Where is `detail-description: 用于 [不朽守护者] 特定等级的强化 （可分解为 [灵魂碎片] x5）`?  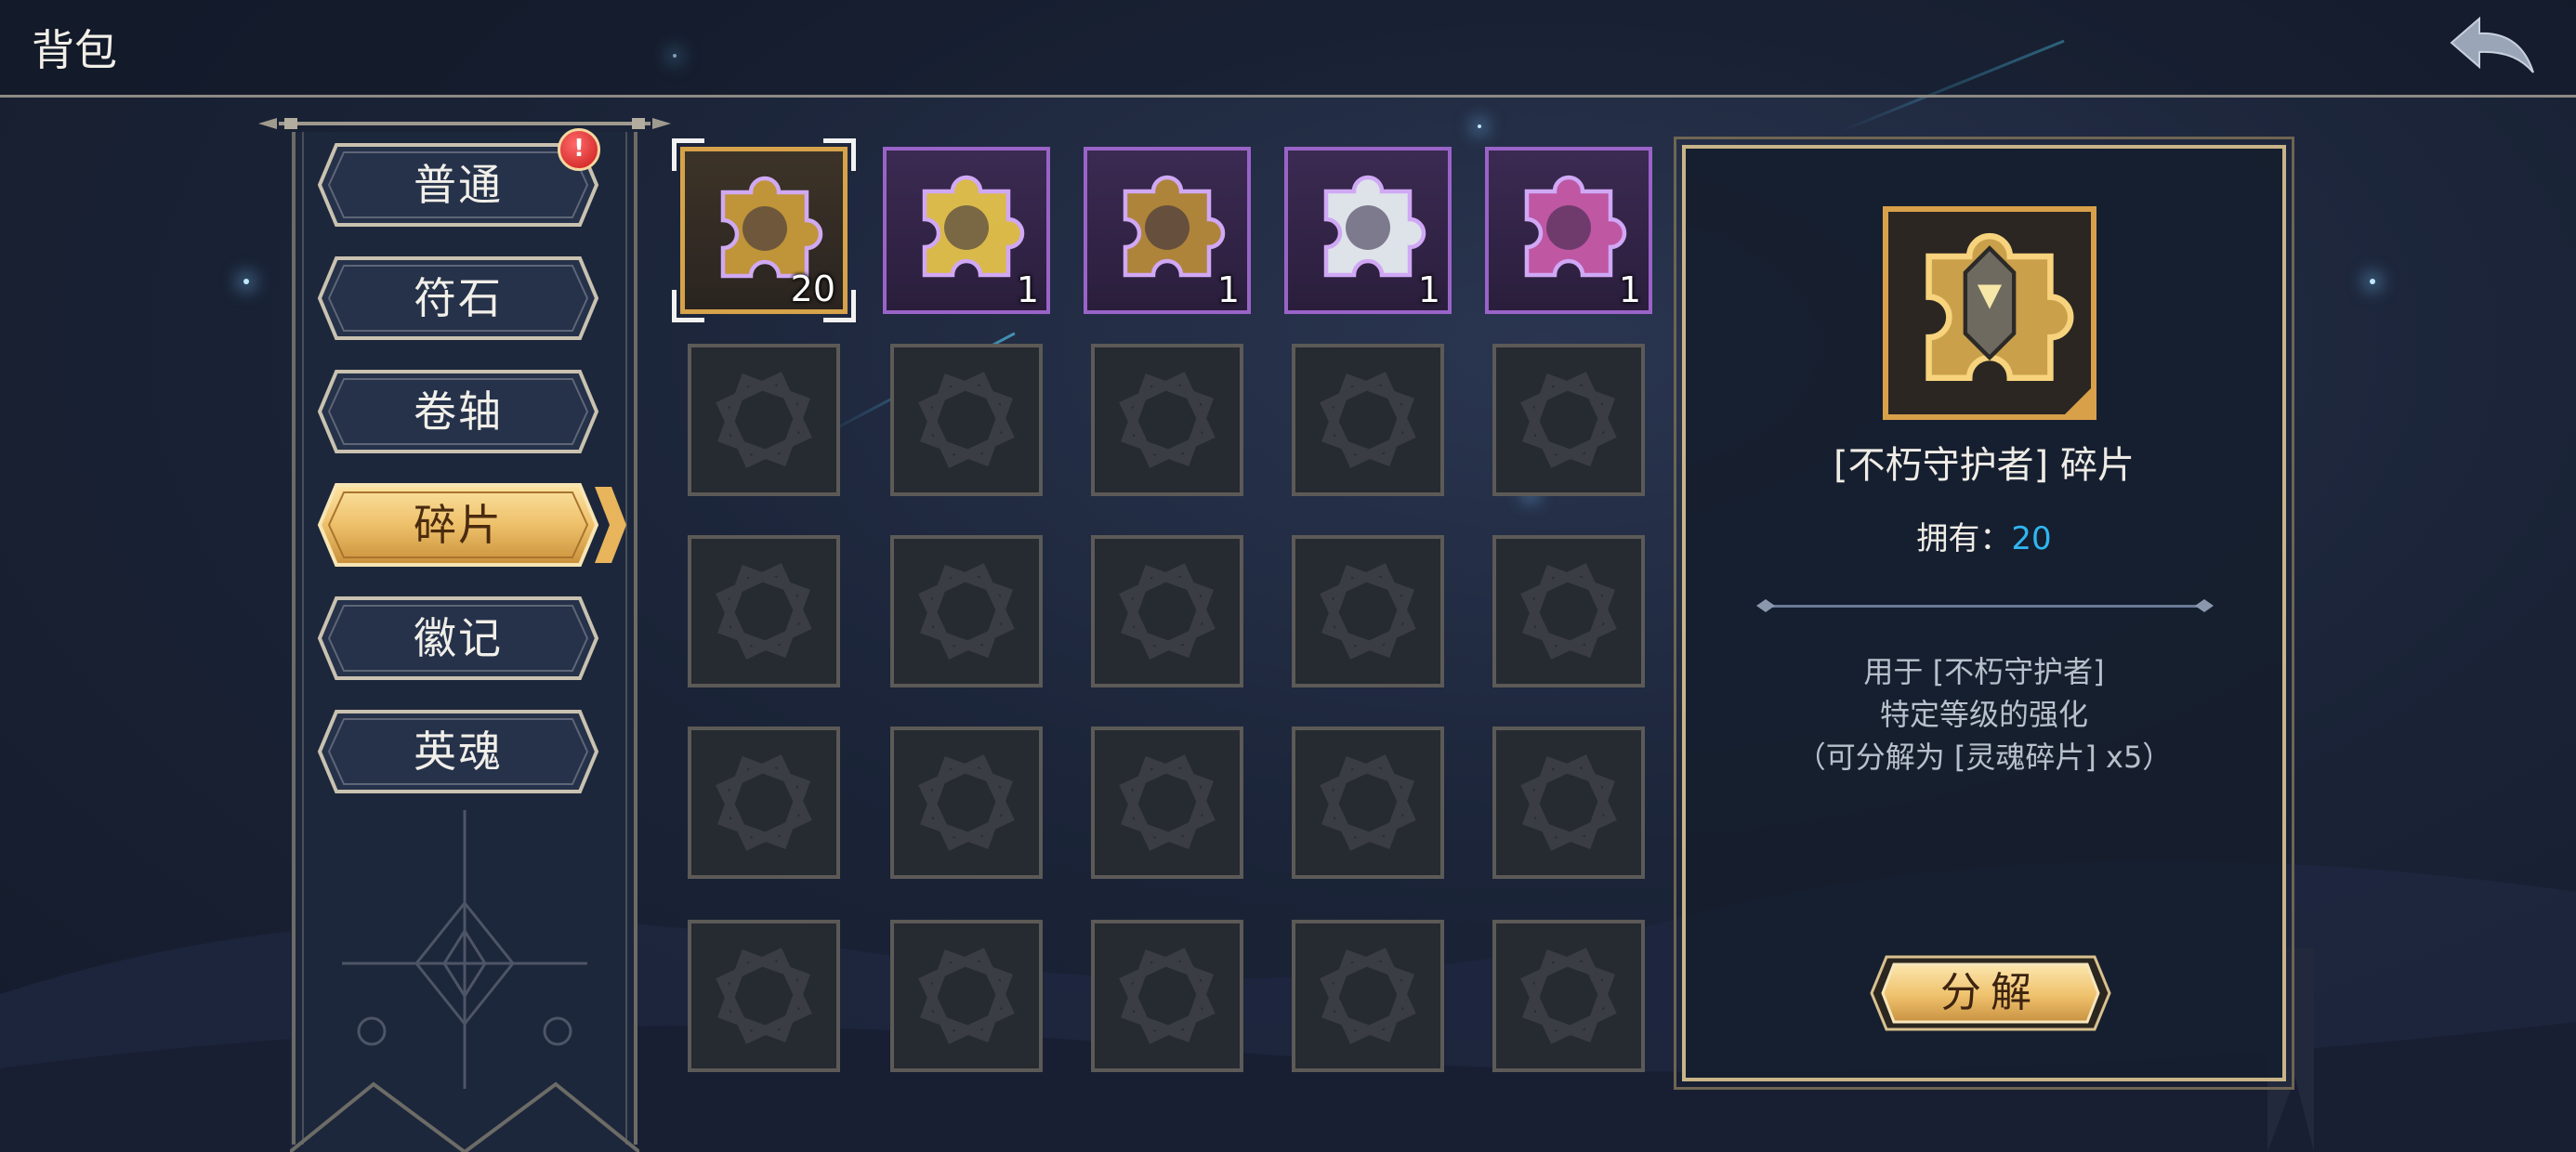 detail-description: 用于 [不朽守护者] 特定等级的强化 （可分解为 [灵魂碎片] x5） is located at coordinates (1984, 714).